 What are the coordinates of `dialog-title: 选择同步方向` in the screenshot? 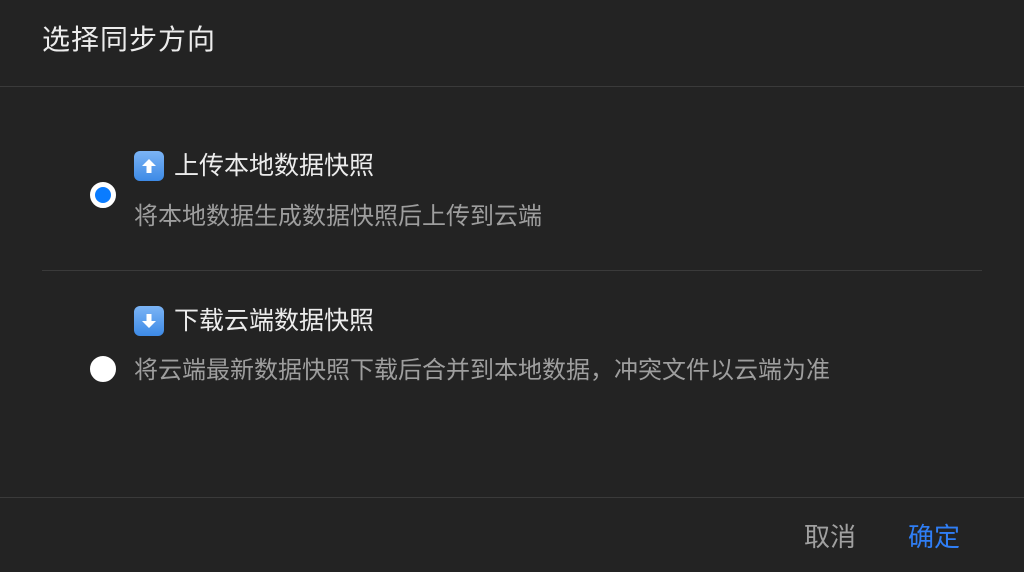 It's located at (129, 39).